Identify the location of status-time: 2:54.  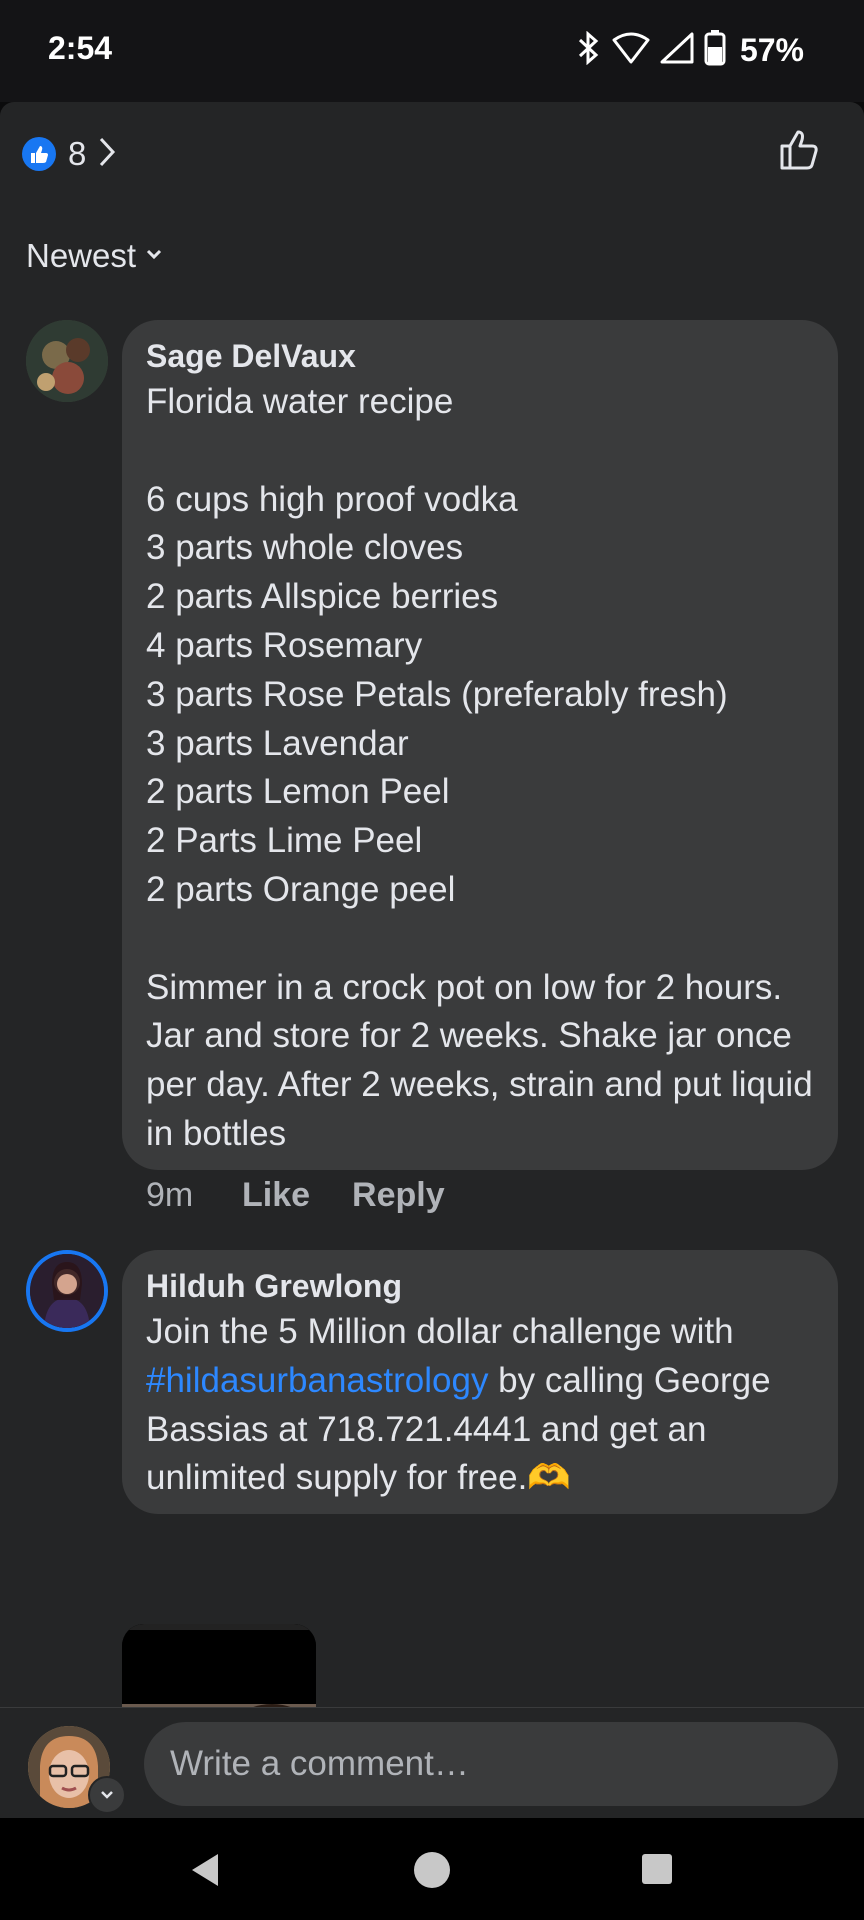
(80, 48).